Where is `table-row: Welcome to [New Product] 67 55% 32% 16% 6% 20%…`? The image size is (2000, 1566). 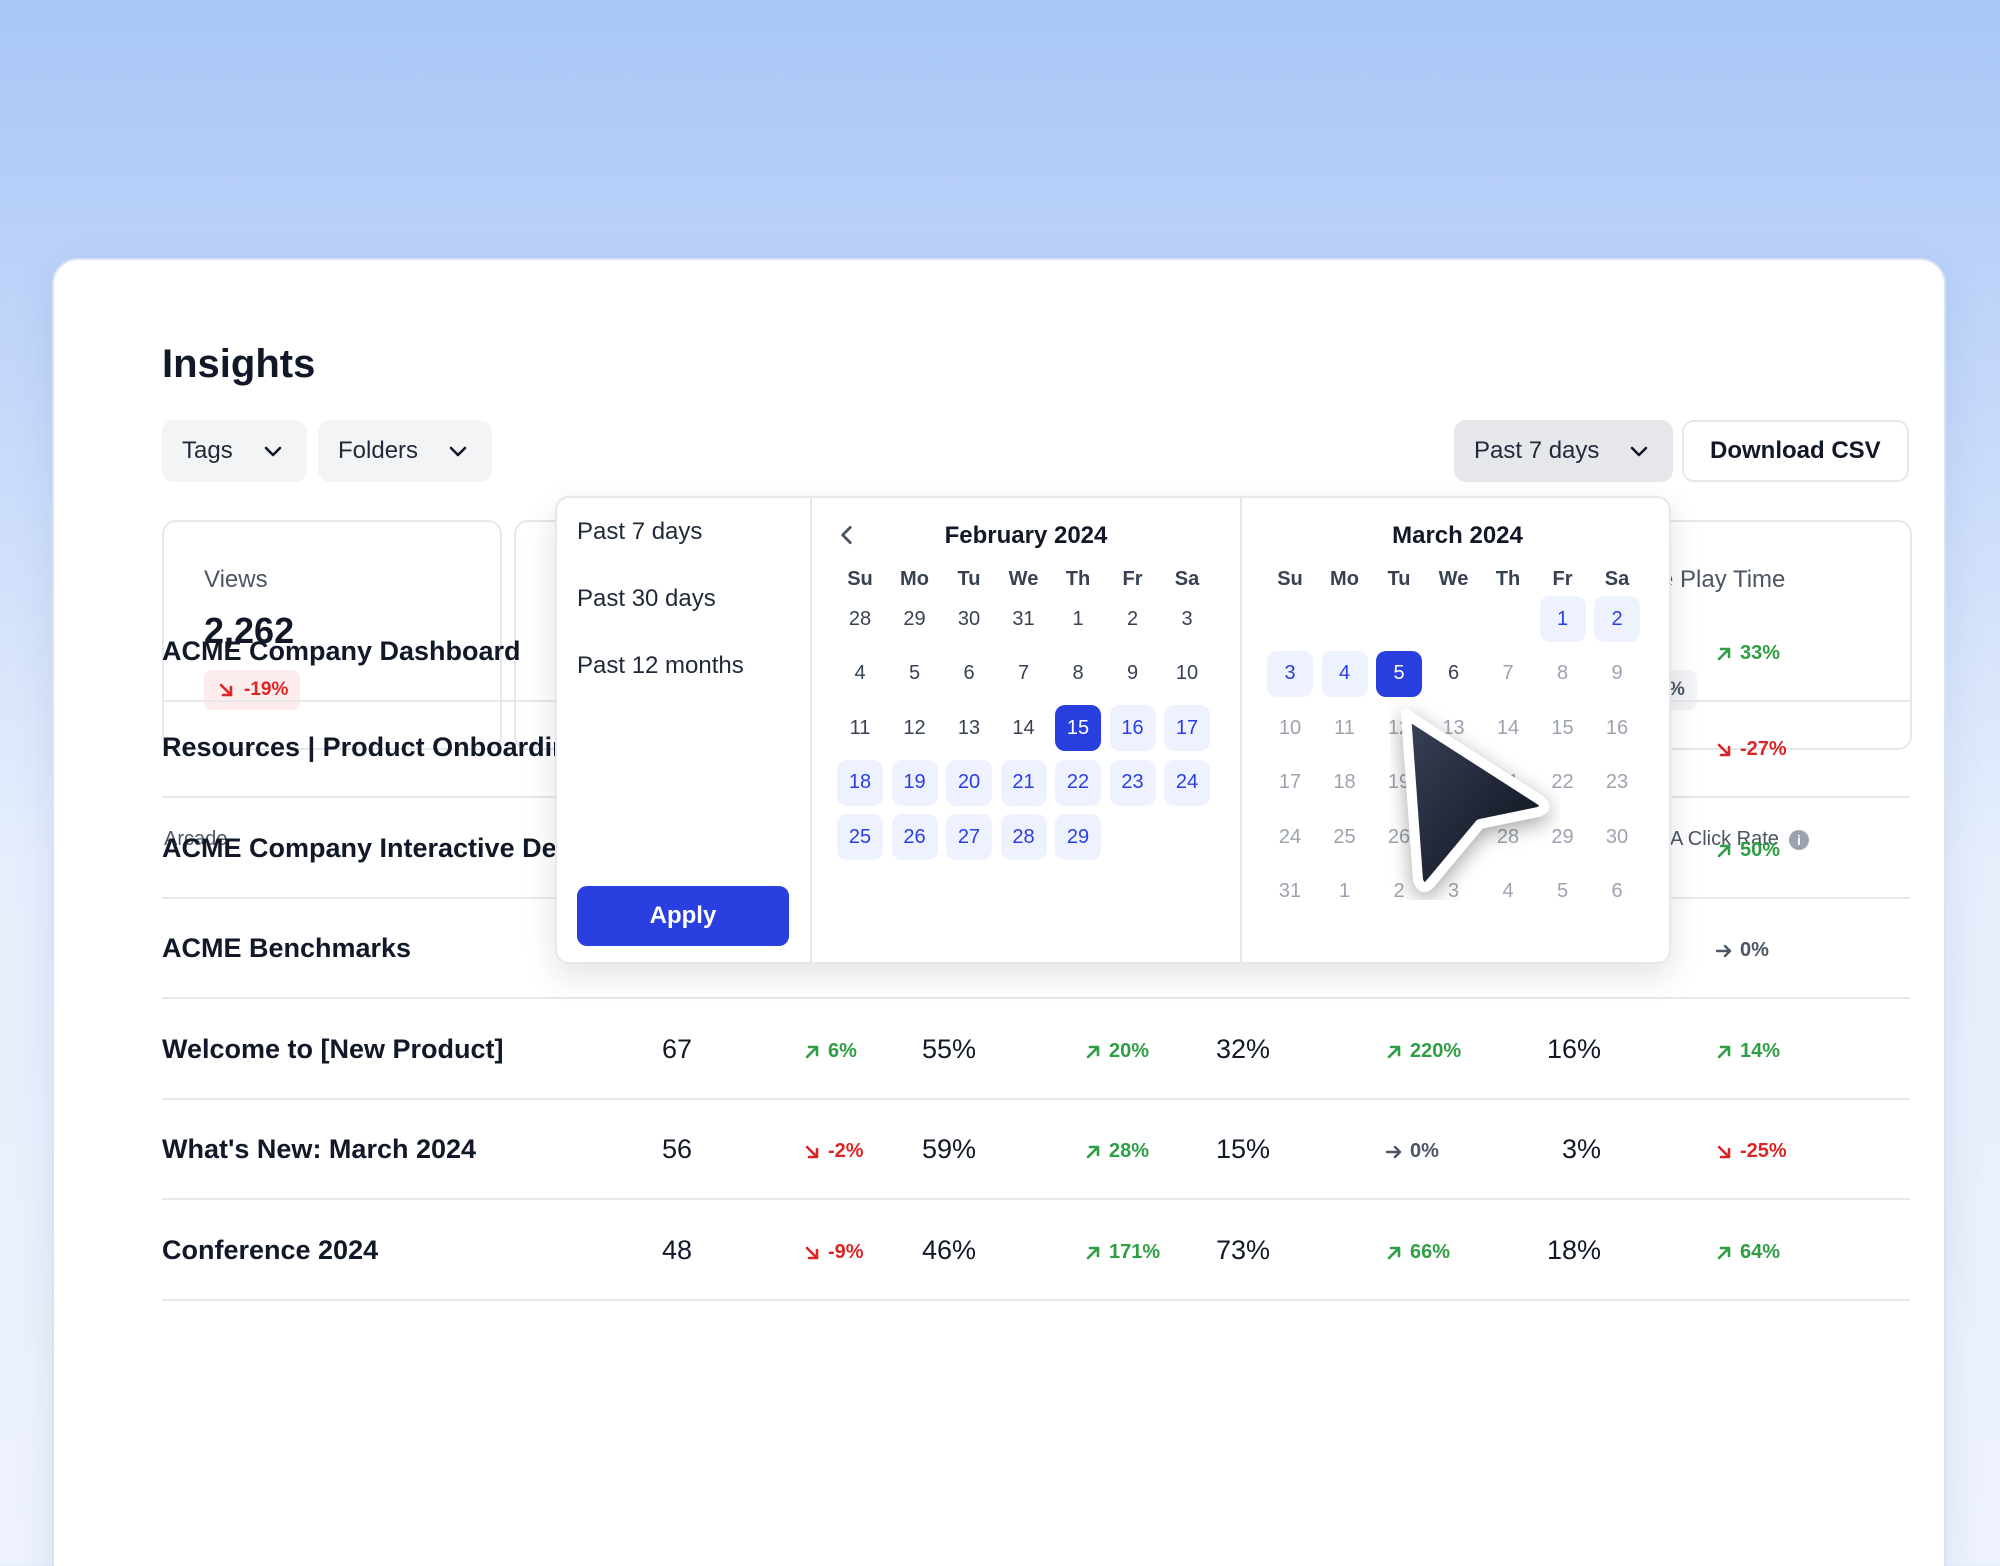 table-row: Welcome to [New Product] 67 55% 32% 16% 6% 20%… is located at coordinates (1036, 1050).